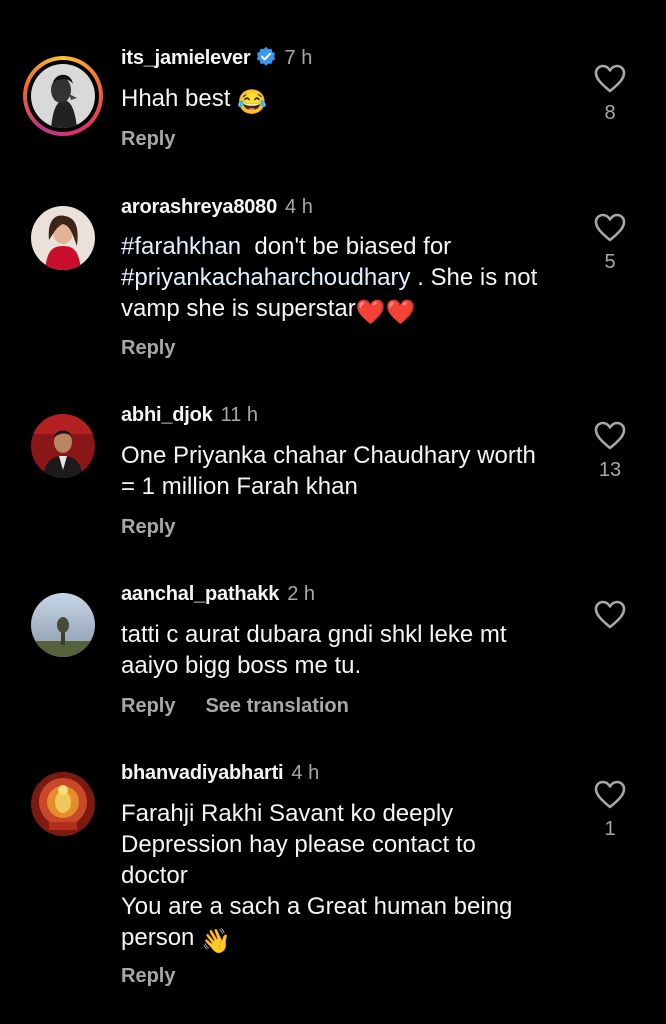 This screenshot has height=1024, width=666. What do you see at coordinates (265, 56) in the screenshot?
I see `verified-badge-icon` at bounding box center [265, 56].